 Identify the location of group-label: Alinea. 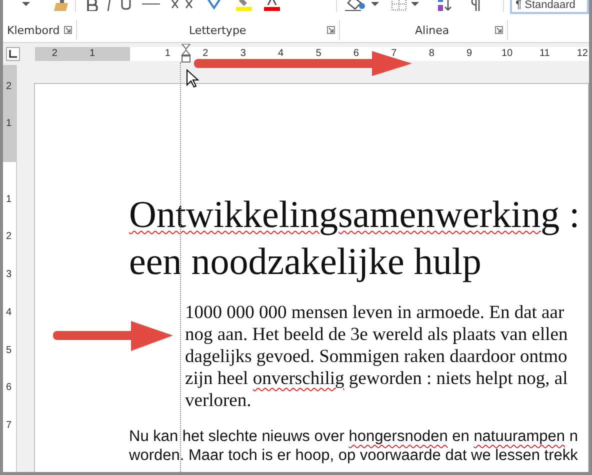
(432, 30).